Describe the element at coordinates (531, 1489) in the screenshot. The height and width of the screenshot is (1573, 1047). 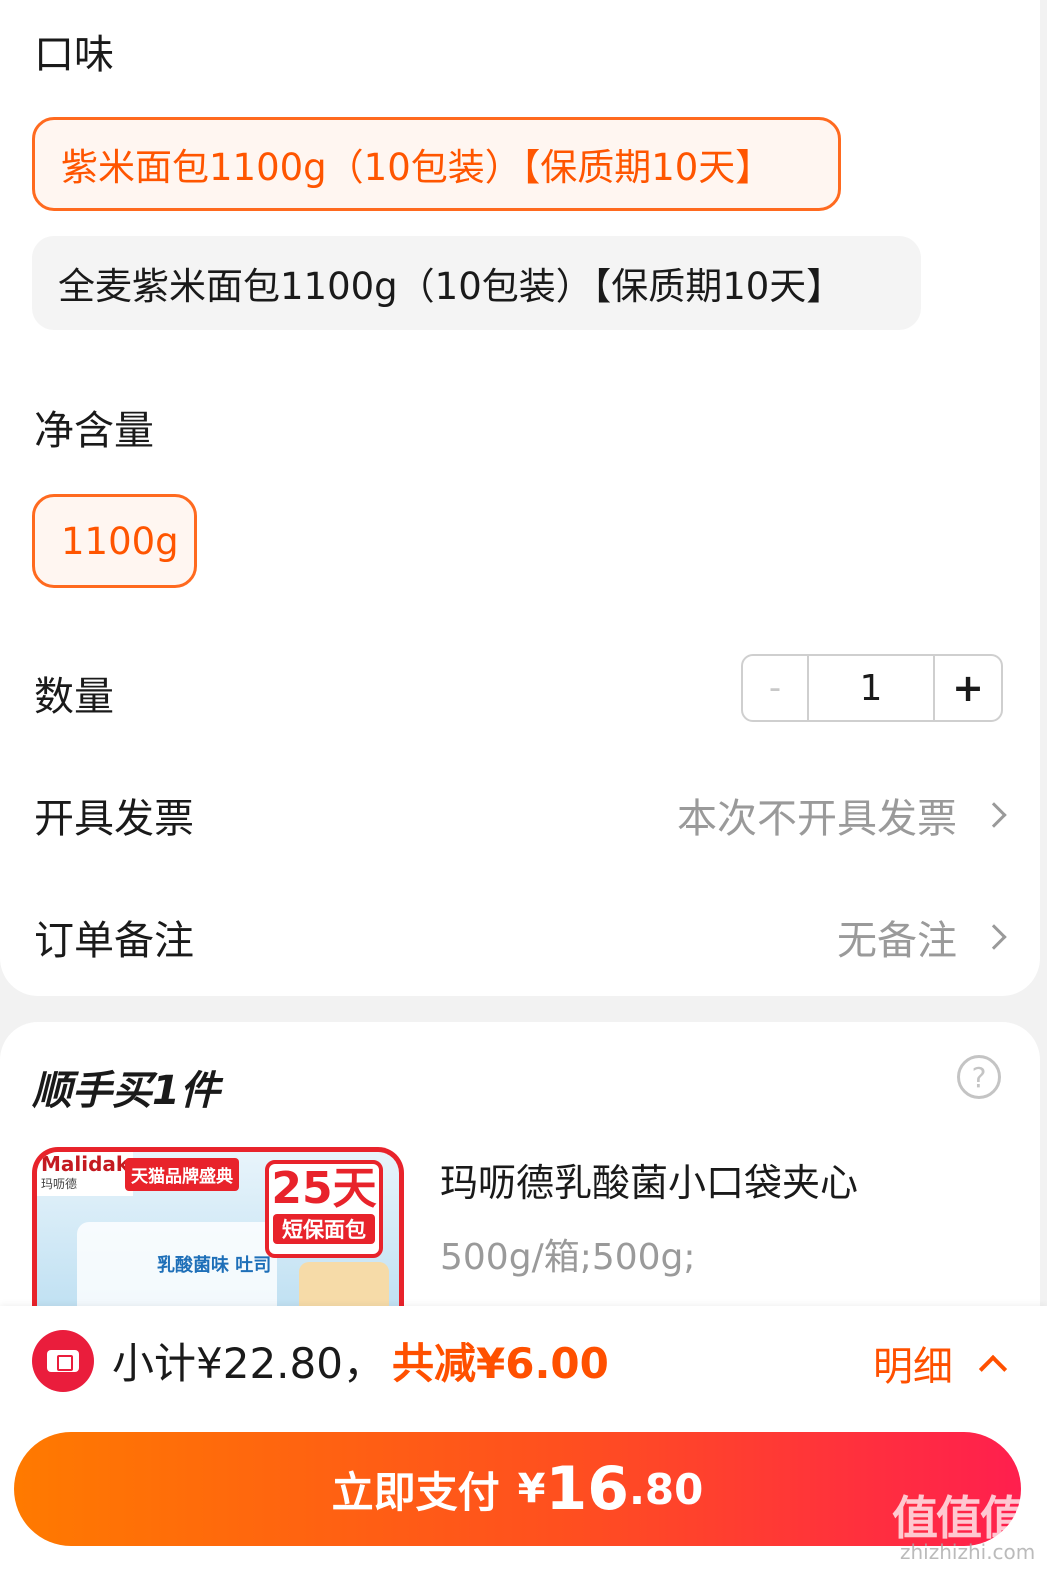
I see `pay-currency: ¥` at that location.